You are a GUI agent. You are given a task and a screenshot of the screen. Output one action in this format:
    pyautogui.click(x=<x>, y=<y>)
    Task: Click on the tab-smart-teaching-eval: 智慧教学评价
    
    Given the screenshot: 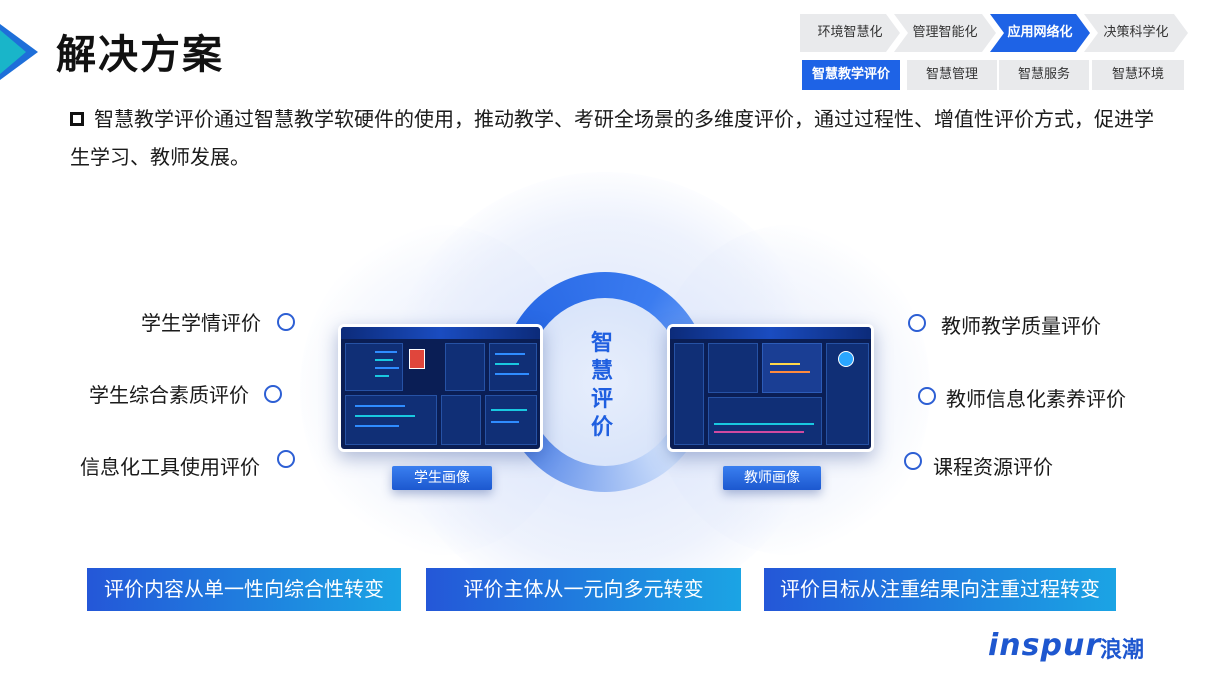 What is the action you would take?
    pyautogui.click(x=851, y=75)
    